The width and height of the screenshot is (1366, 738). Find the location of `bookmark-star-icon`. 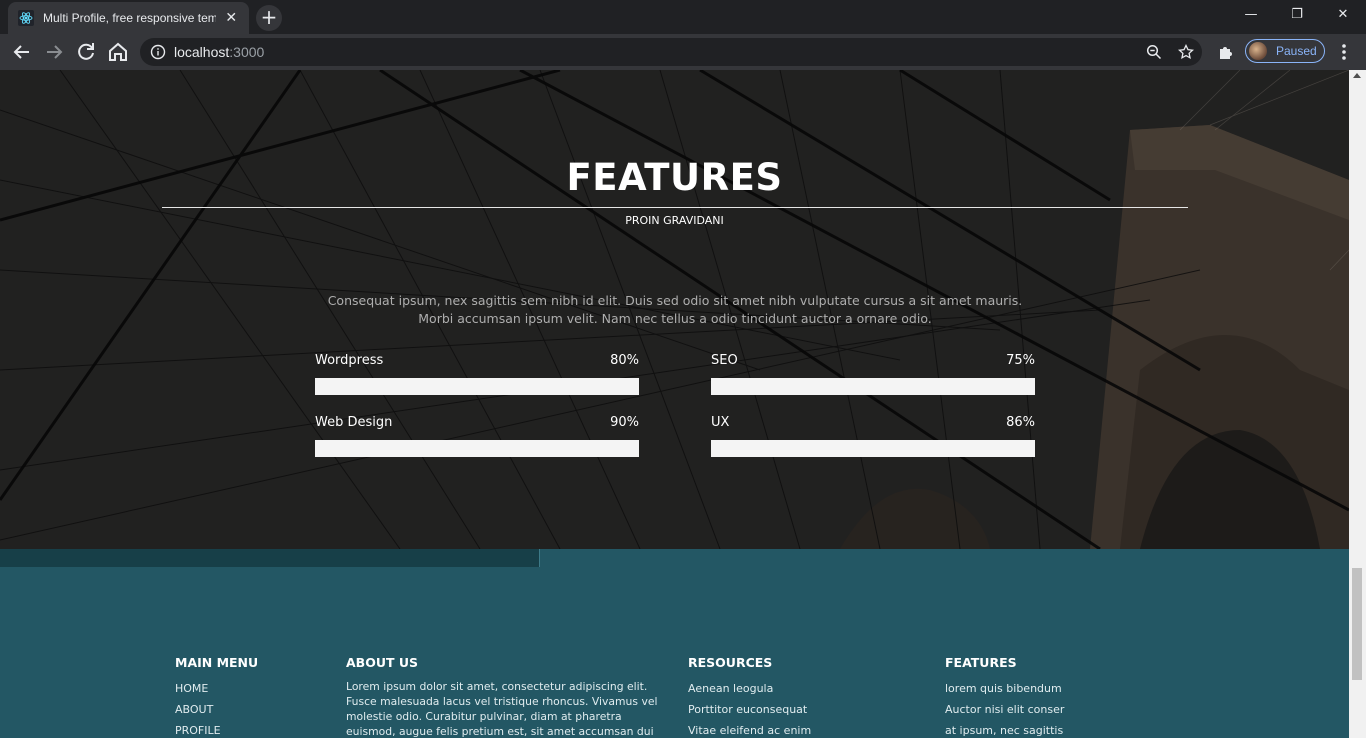

bookmark-star-icon is located at coordinates (1186, 52).